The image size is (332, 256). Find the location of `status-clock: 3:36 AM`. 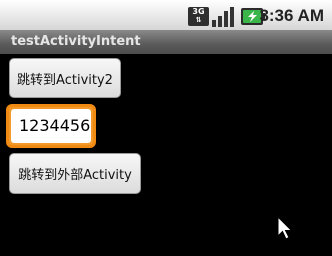

status-clock: 3:36 AM is located at coordinates (291, 15).